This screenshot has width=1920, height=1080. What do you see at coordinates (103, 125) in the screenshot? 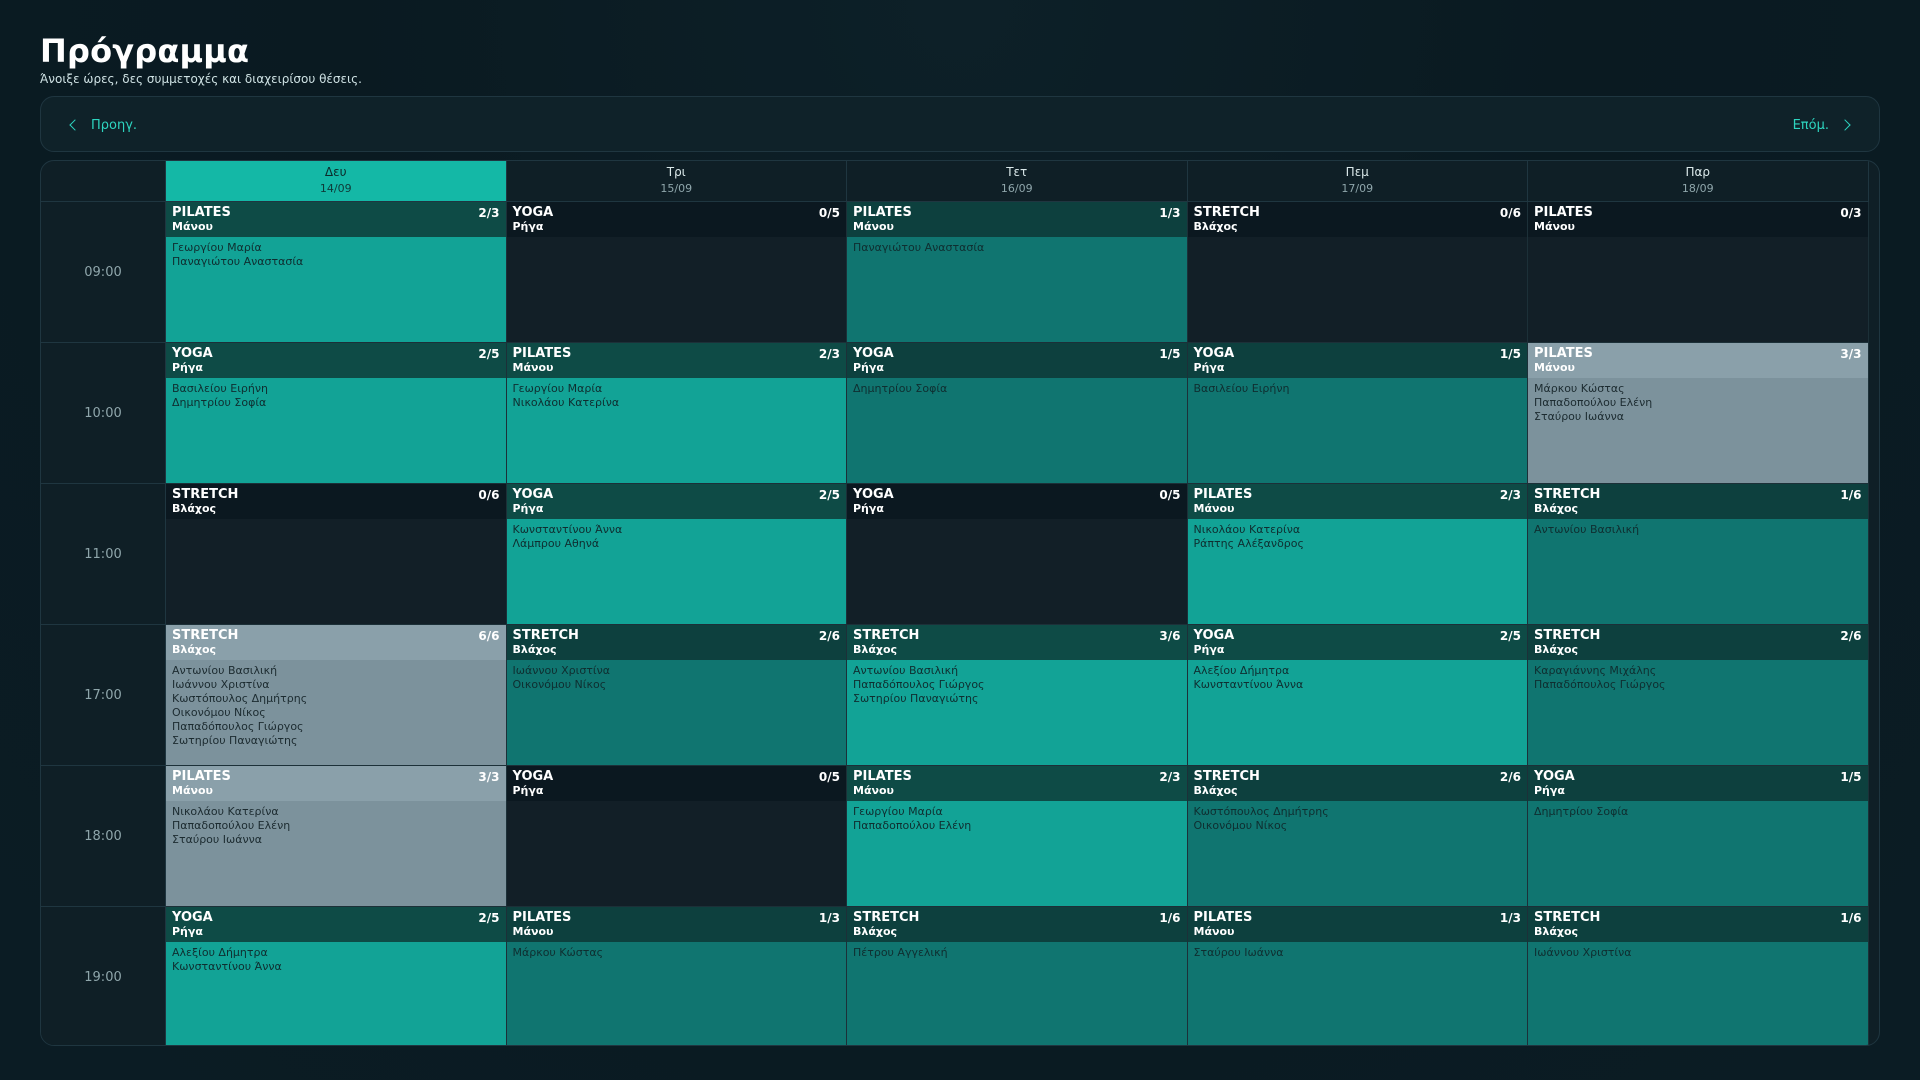
I see `prev-week-button: Προηγ.` at bounding box center [103, 125].